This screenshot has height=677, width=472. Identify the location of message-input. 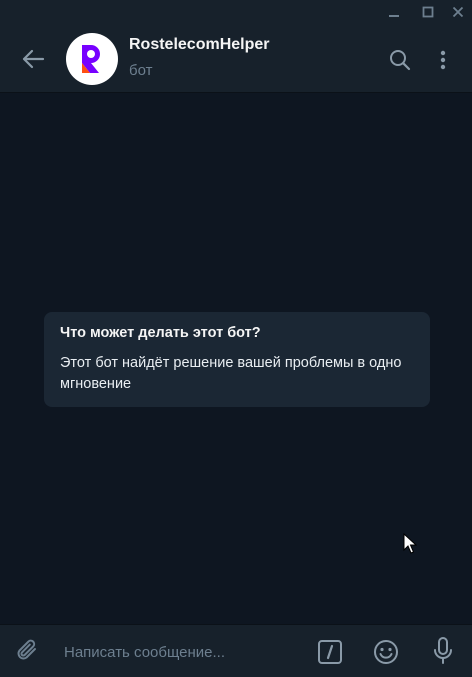
(184, 652).